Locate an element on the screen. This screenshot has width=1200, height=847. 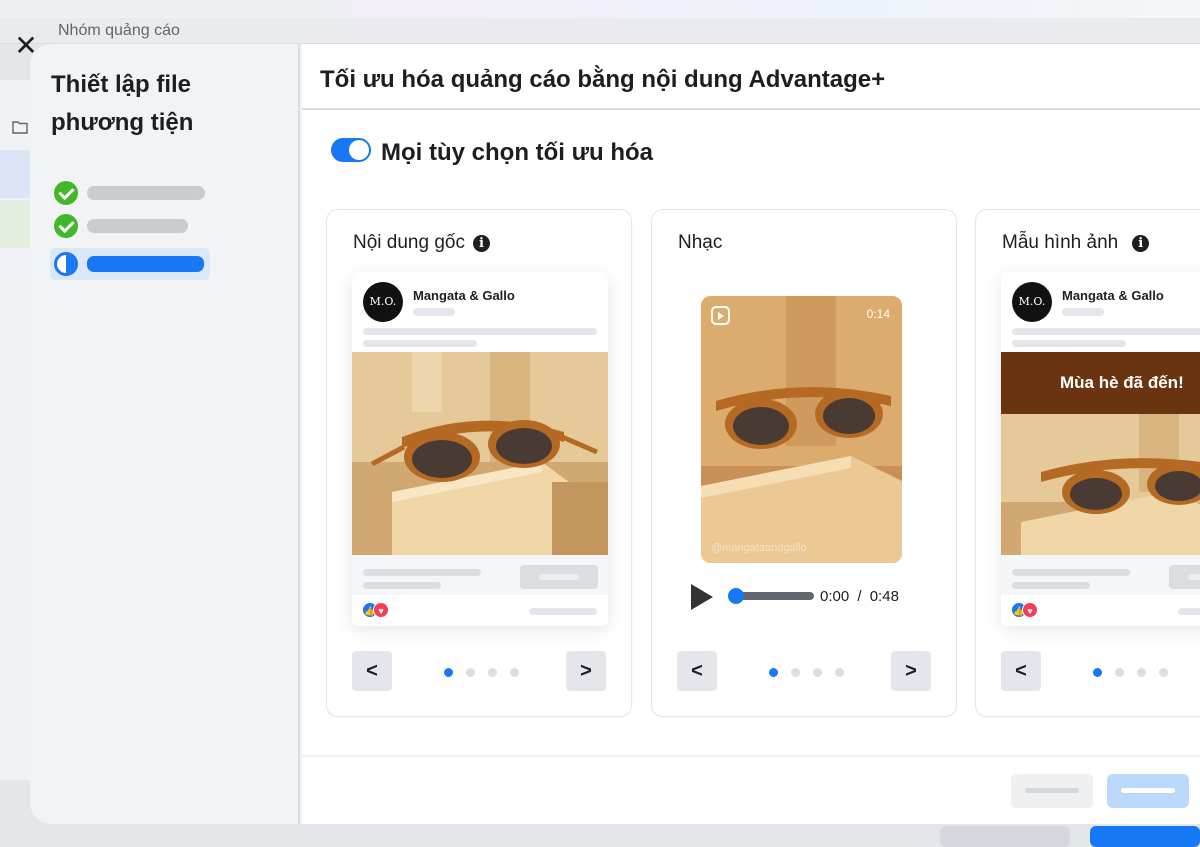
card-title-text: Mẫu hình ảnh is located at coordinates (1060, 242).